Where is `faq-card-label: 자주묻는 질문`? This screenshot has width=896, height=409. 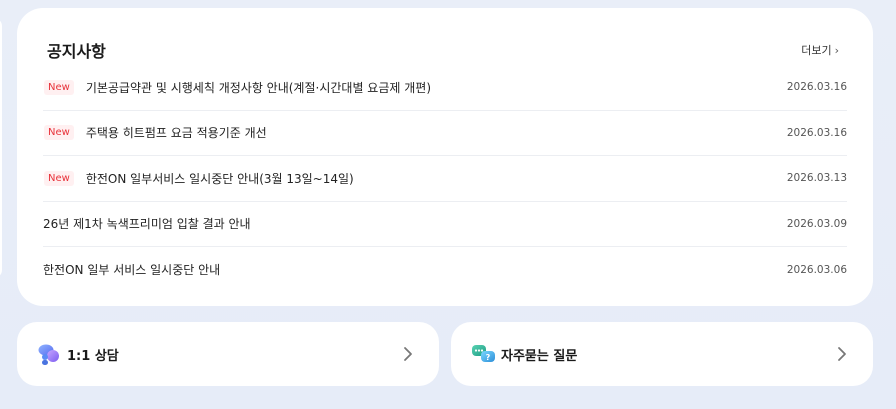 faq-card-label: 자주묻는 질문 is located at coordinates (539, 356).